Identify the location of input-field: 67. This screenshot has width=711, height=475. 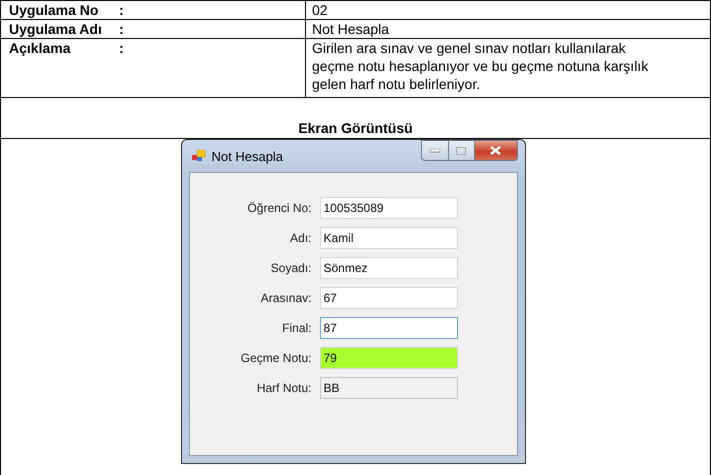
(389, 298).